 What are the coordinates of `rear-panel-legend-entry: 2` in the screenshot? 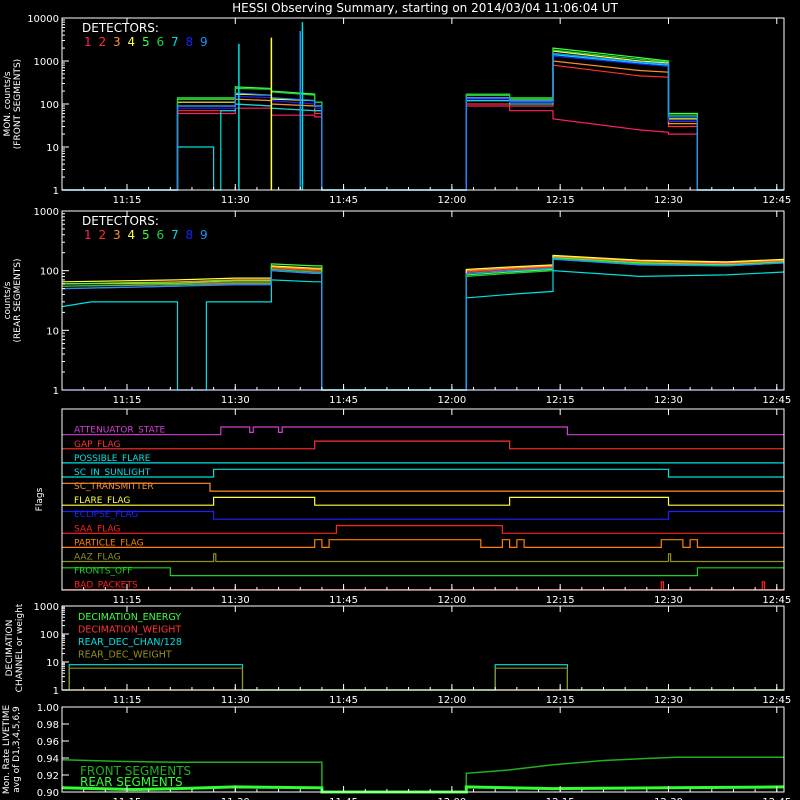 It's located at (103, 235).